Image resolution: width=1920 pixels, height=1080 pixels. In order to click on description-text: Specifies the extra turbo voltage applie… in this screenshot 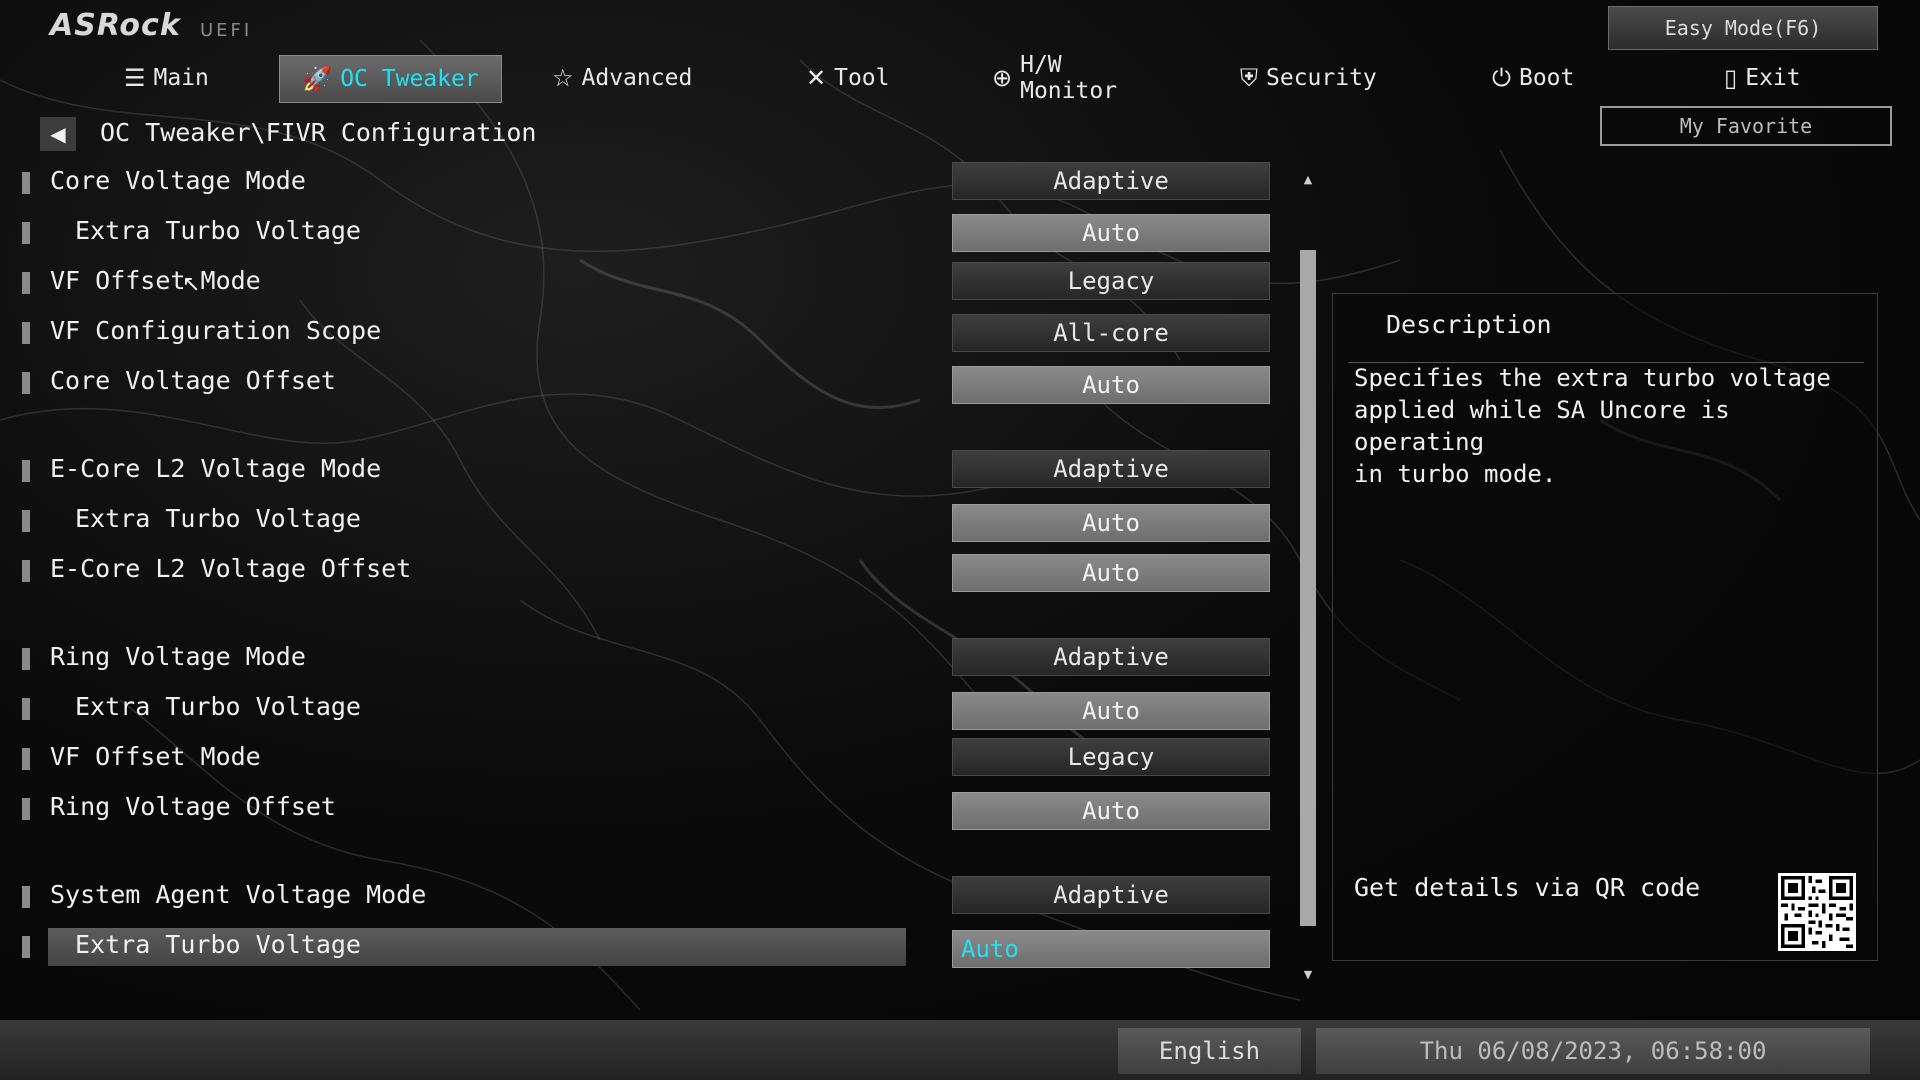, I will do `click(1592, 426)`.